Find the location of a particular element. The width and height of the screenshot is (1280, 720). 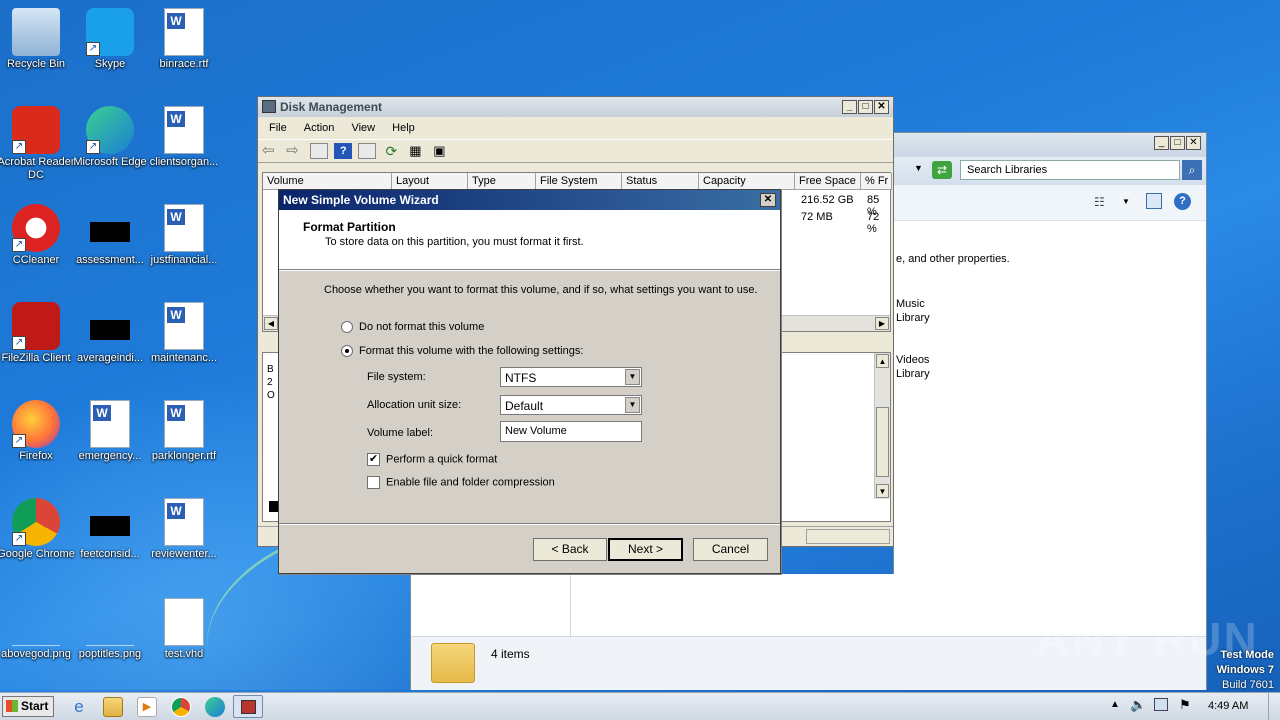

preview-pane-icon is located at coordinates (1154, 201).